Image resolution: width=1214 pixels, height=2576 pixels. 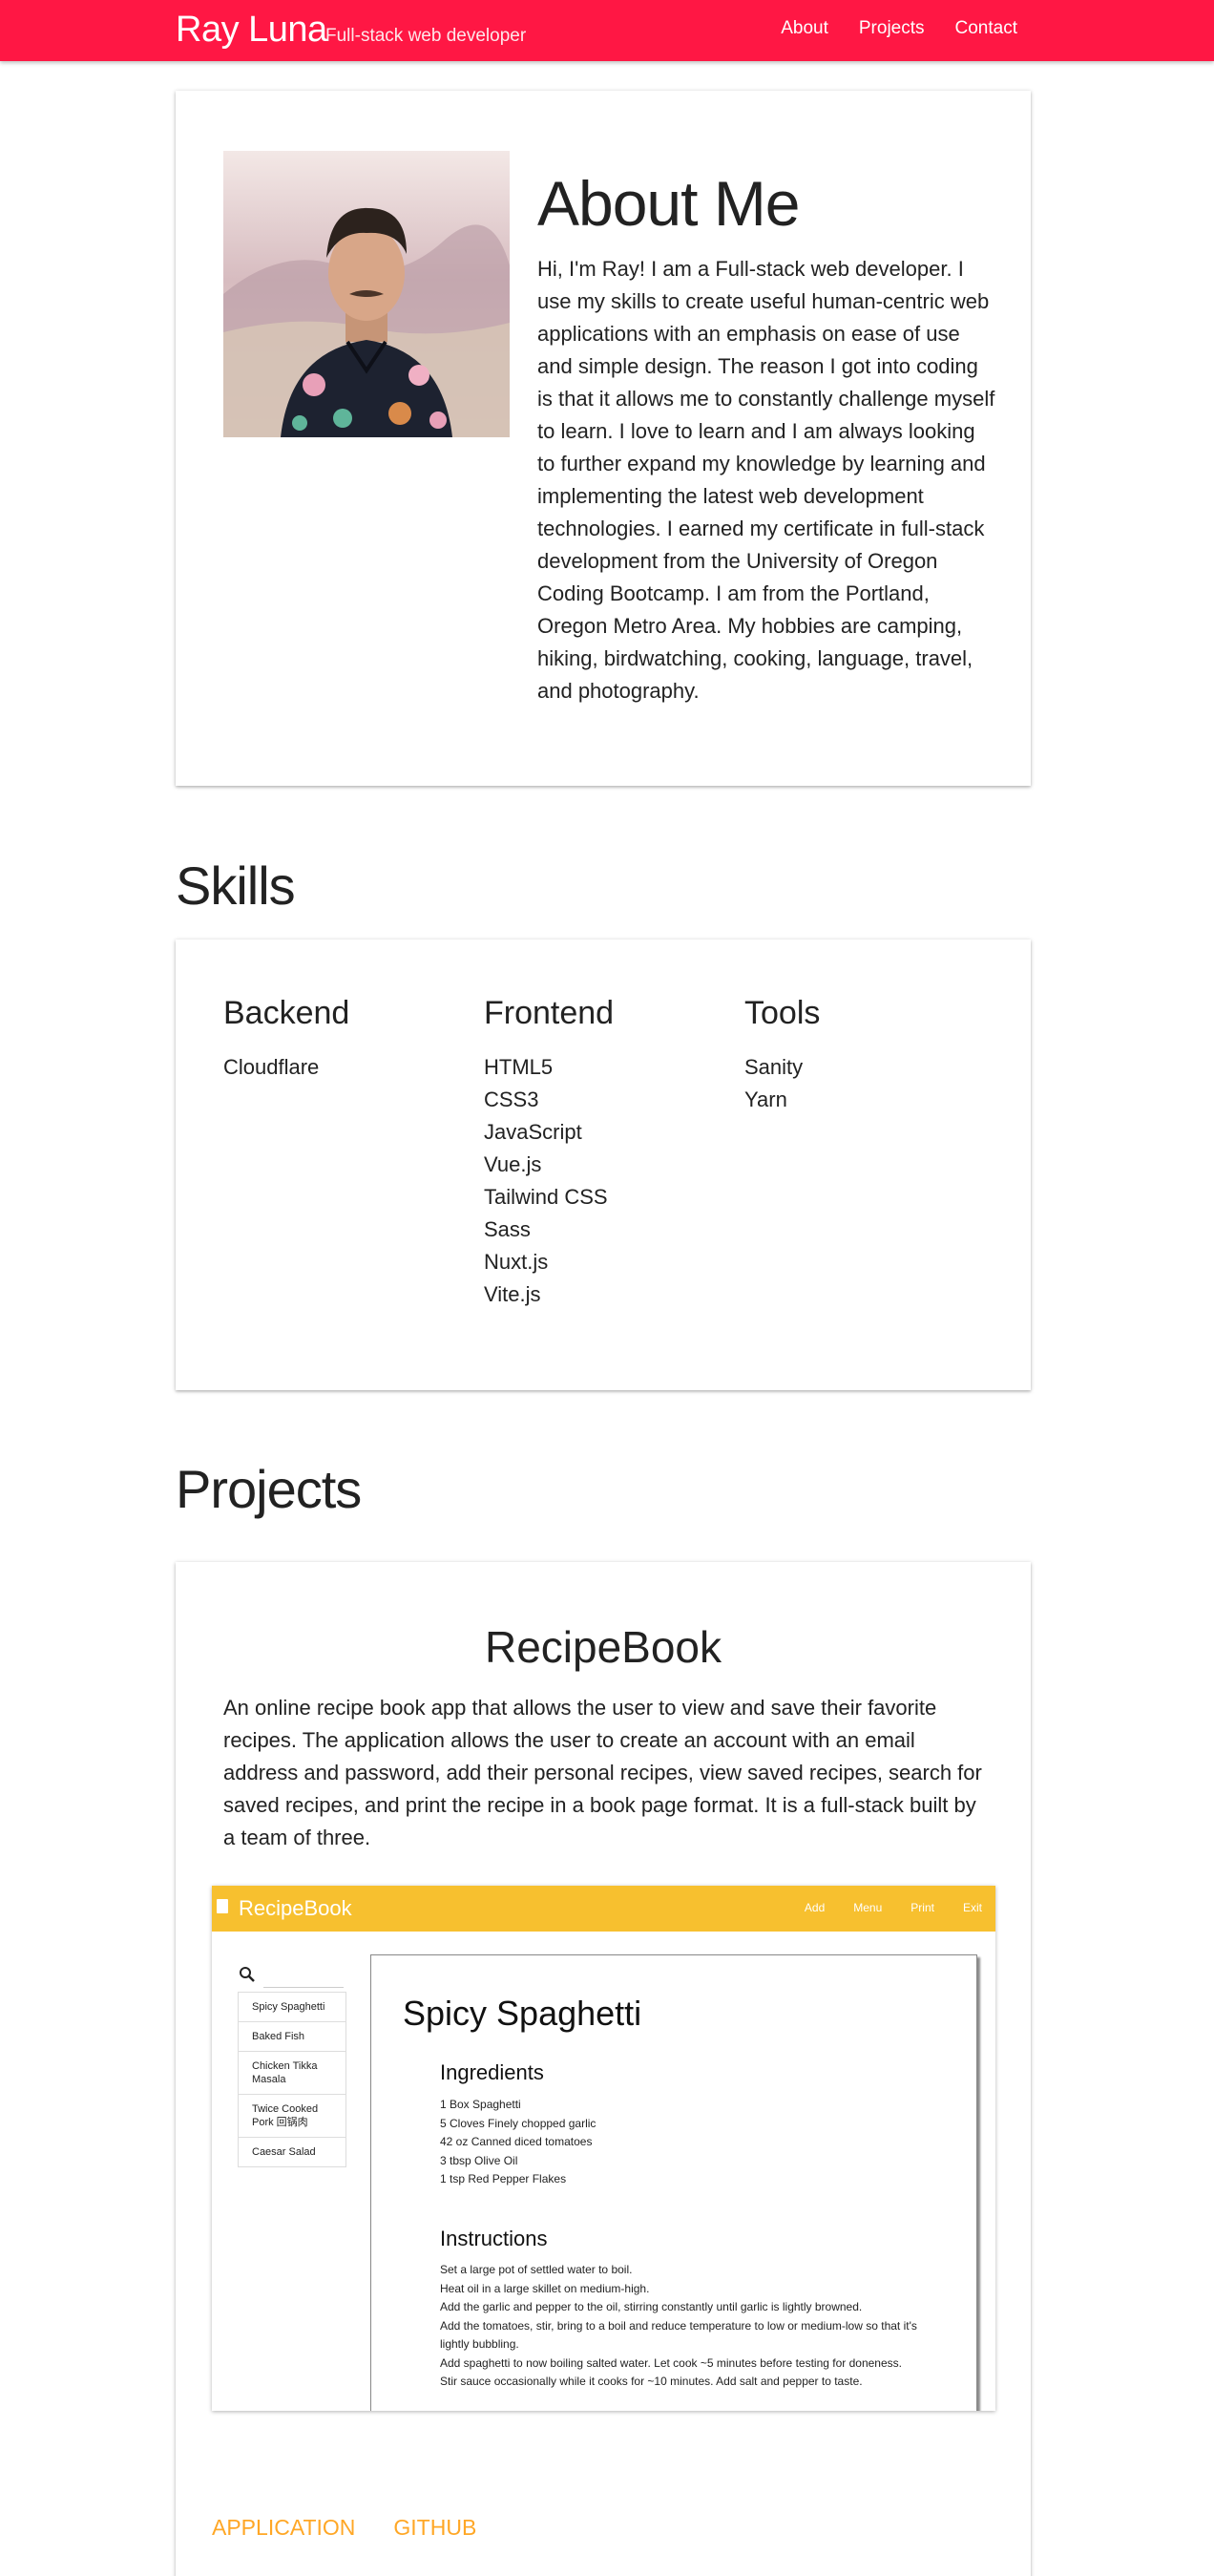 What do you see at coordinates (805, 28) in the screenshot?
I see `nav-about-link: About` at bounding box center [805, 28].